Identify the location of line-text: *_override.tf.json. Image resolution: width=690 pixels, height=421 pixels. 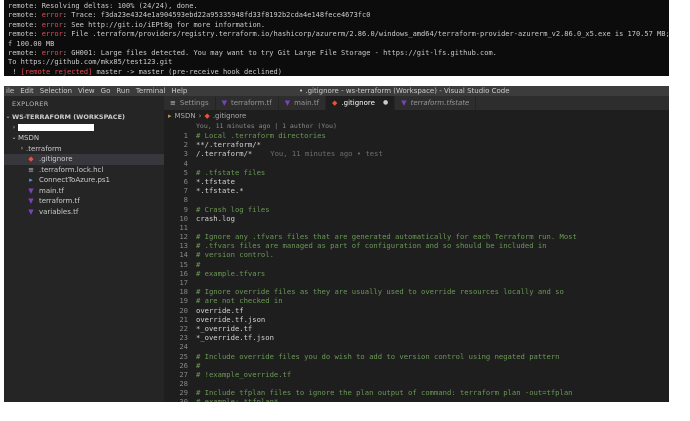
(235, 338).